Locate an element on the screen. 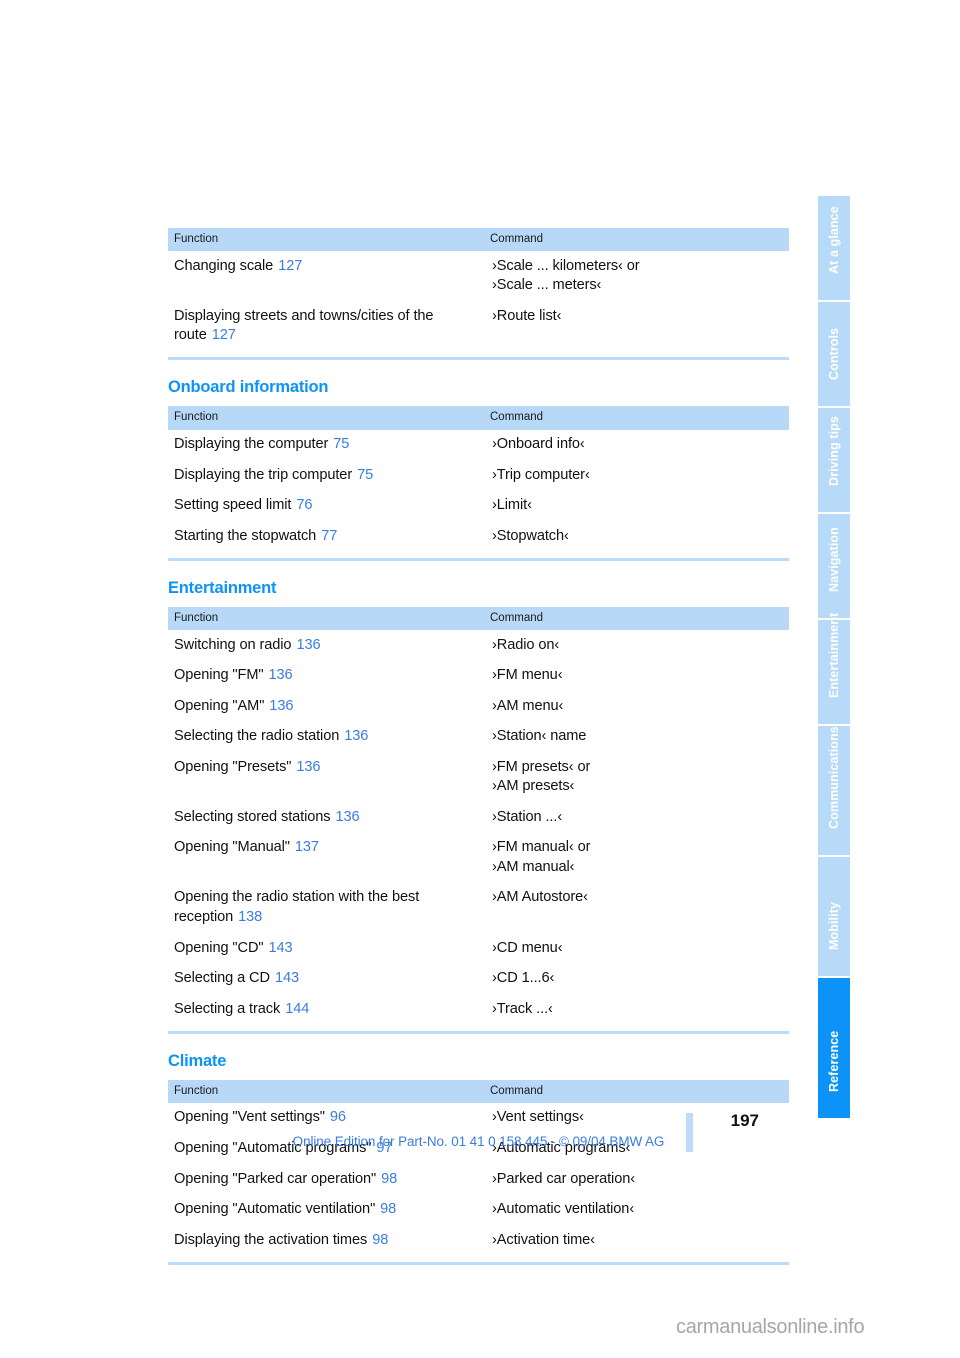 The width and height of the screenshot is (960, 1358). page-reference: 144 is located at coordinates (297, 1009).